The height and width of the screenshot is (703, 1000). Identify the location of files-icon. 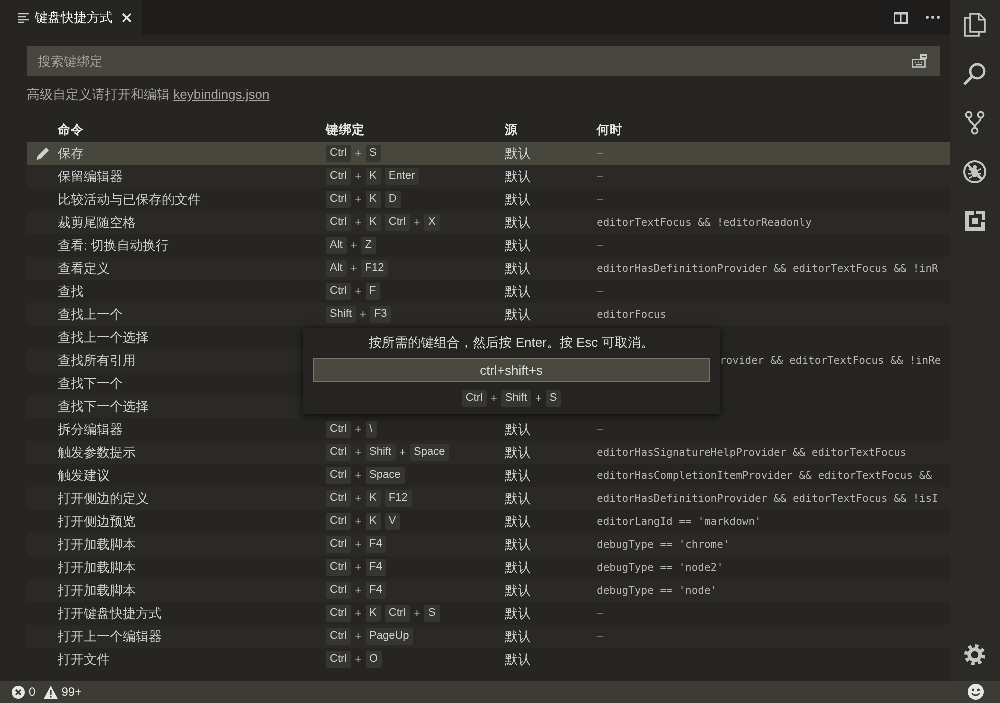
(975, 24).